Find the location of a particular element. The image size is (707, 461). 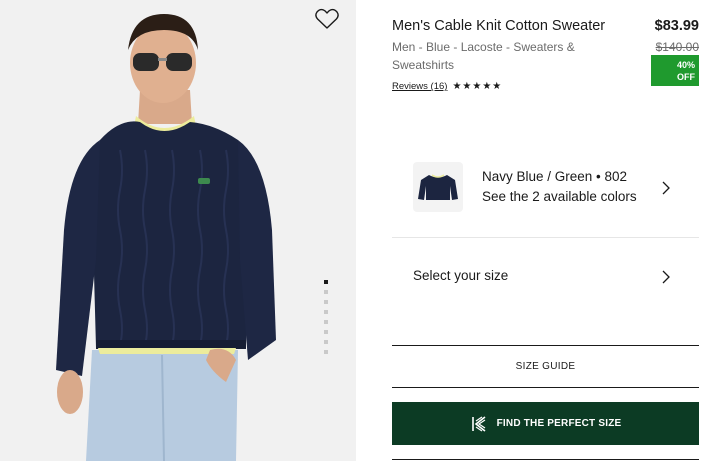

sweater-thumbnail-icon is located at coordinates (438, 187).